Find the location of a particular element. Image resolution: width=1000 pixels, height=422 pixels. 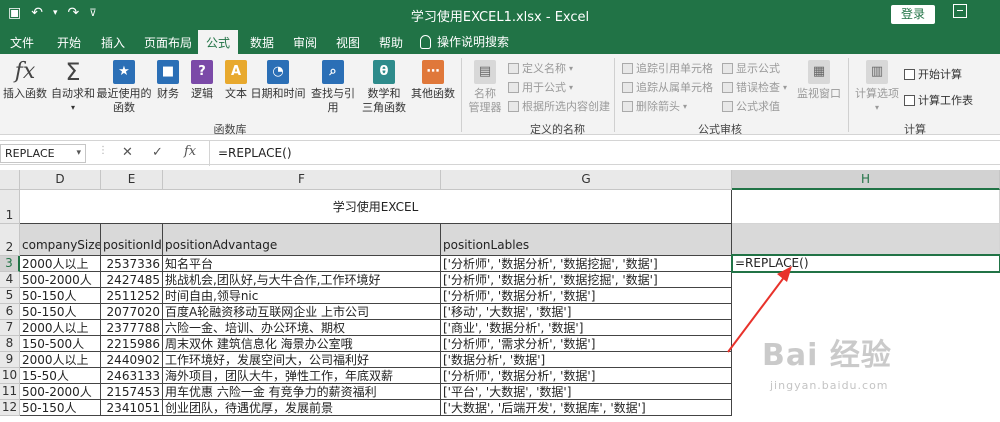

cell-position-advantage: 时间自由,领导nic is located at coordinates (302, 296).